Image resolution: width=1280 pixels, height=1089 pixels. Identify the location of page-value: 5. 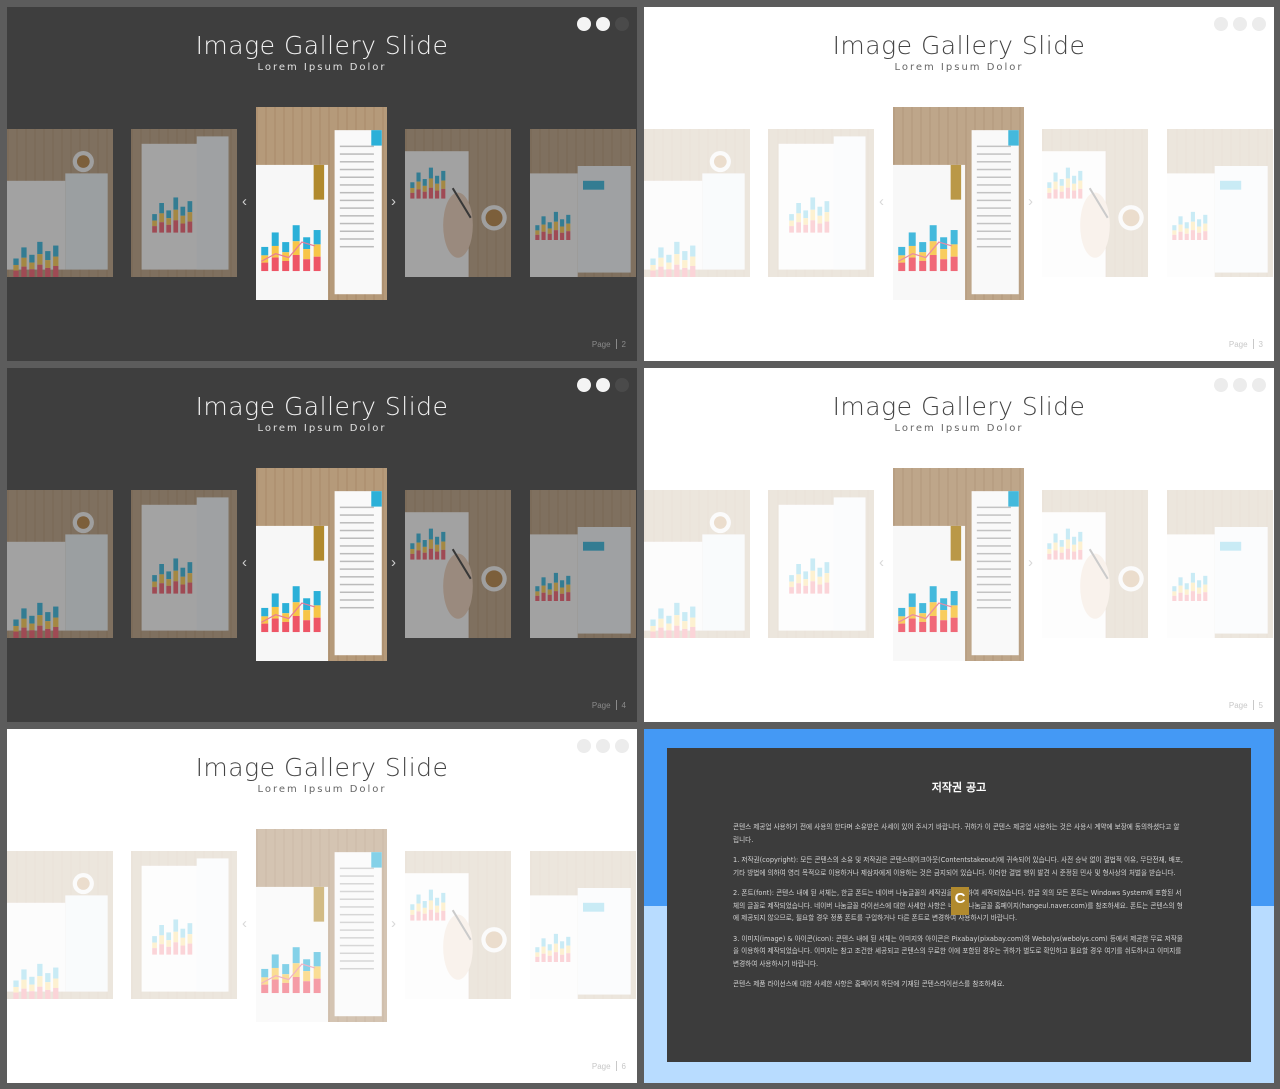
(1260, 705).